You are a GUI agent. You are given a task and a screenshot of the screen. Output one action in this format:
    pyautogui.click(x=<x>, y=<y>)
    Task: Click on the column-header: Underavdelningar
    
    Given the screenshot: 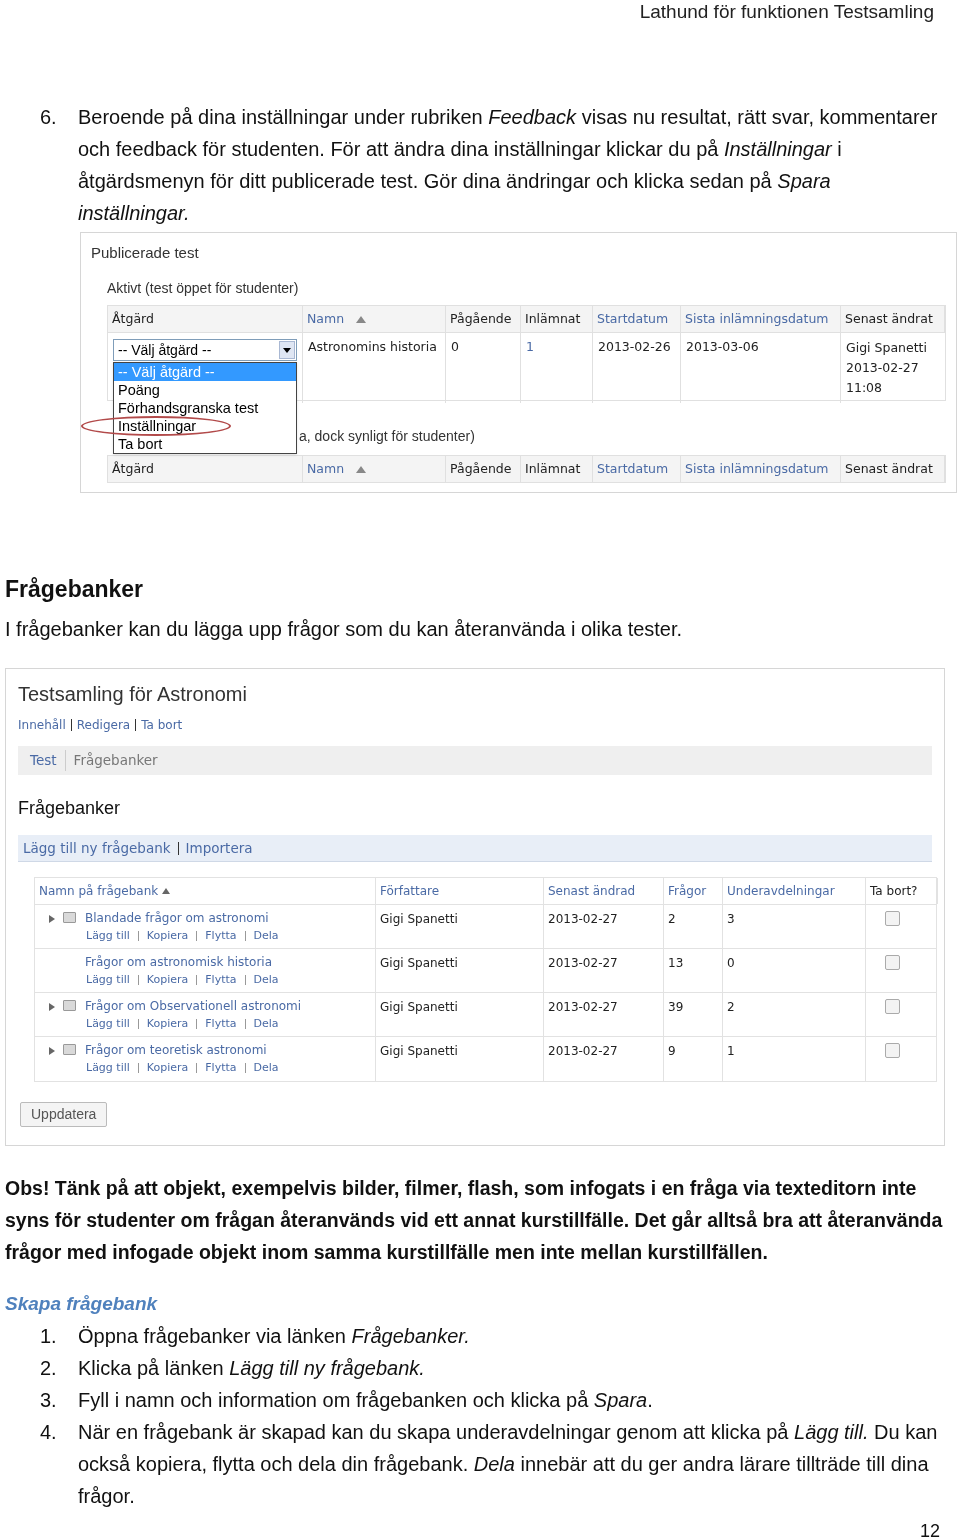 What is the action you would take?
    pyautogui.click(x=794, y=891)
    